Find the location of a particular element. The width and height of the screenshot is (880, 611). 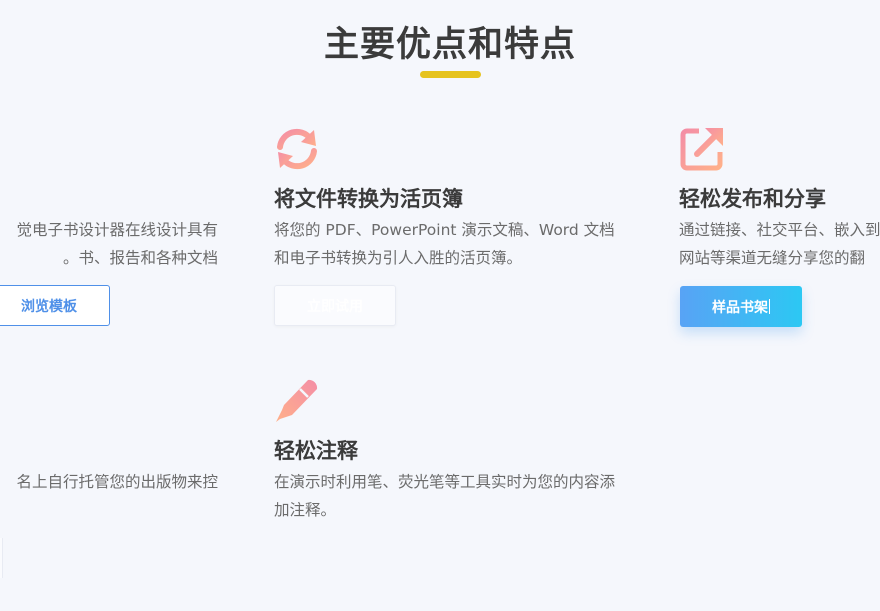

card-title: 轻松发布和分享 is located at coordinates (752, 199).